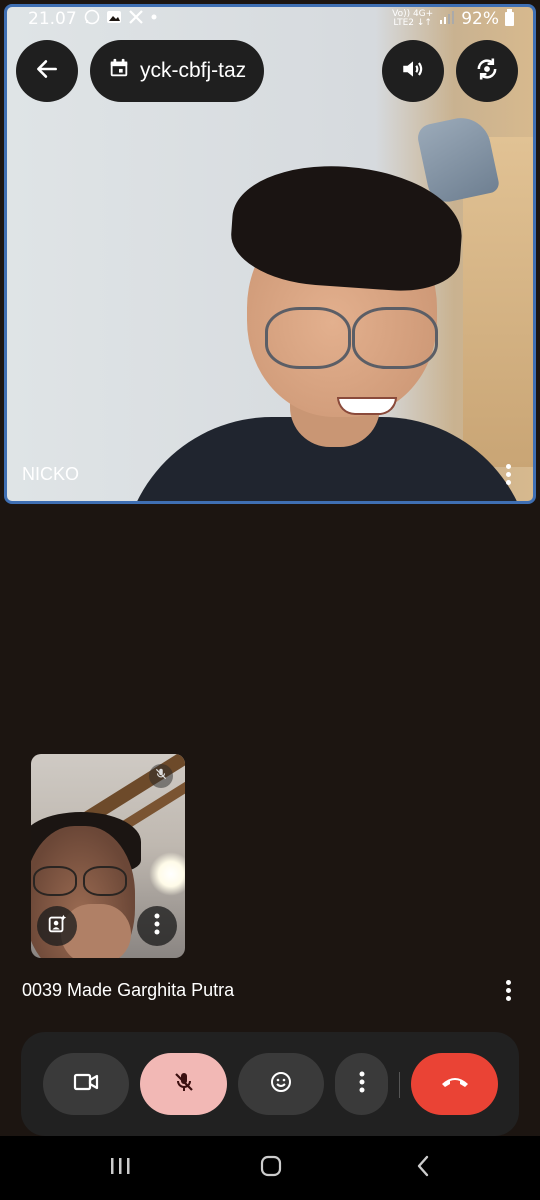  What do you see at coordinates (480, 19) in the screenshot?
I see `battery-percent: 92%` at bounding box center [480, 19].